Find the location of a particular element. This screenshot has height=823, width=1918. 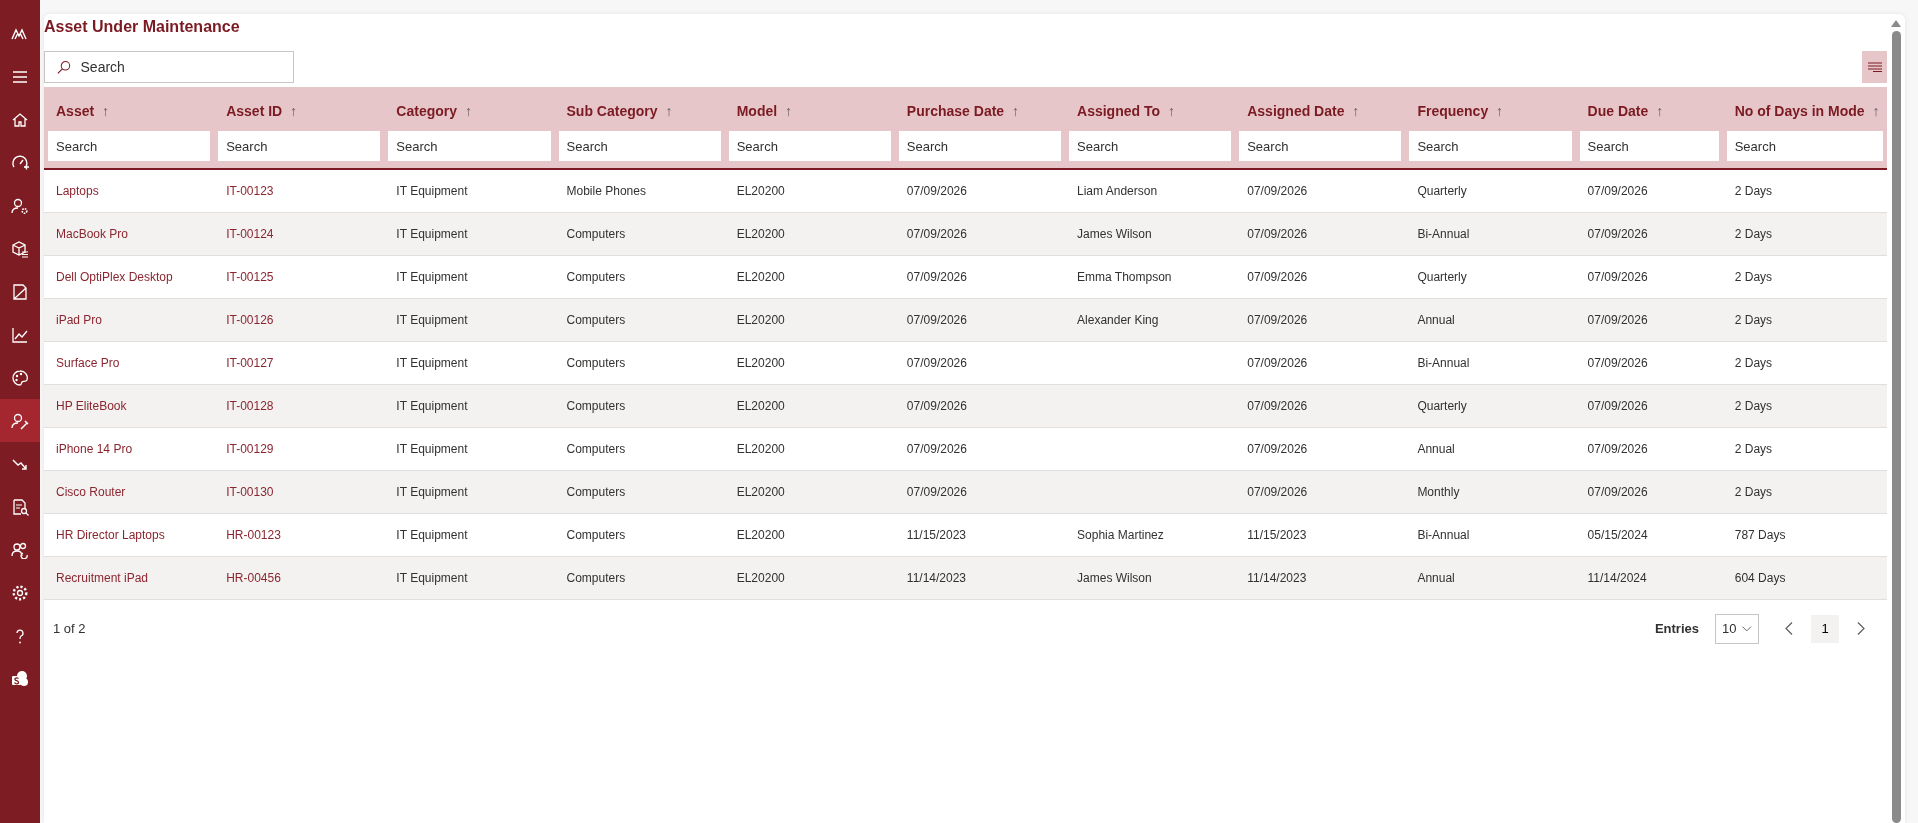

settings-icon is located at coordinates (20, 592).